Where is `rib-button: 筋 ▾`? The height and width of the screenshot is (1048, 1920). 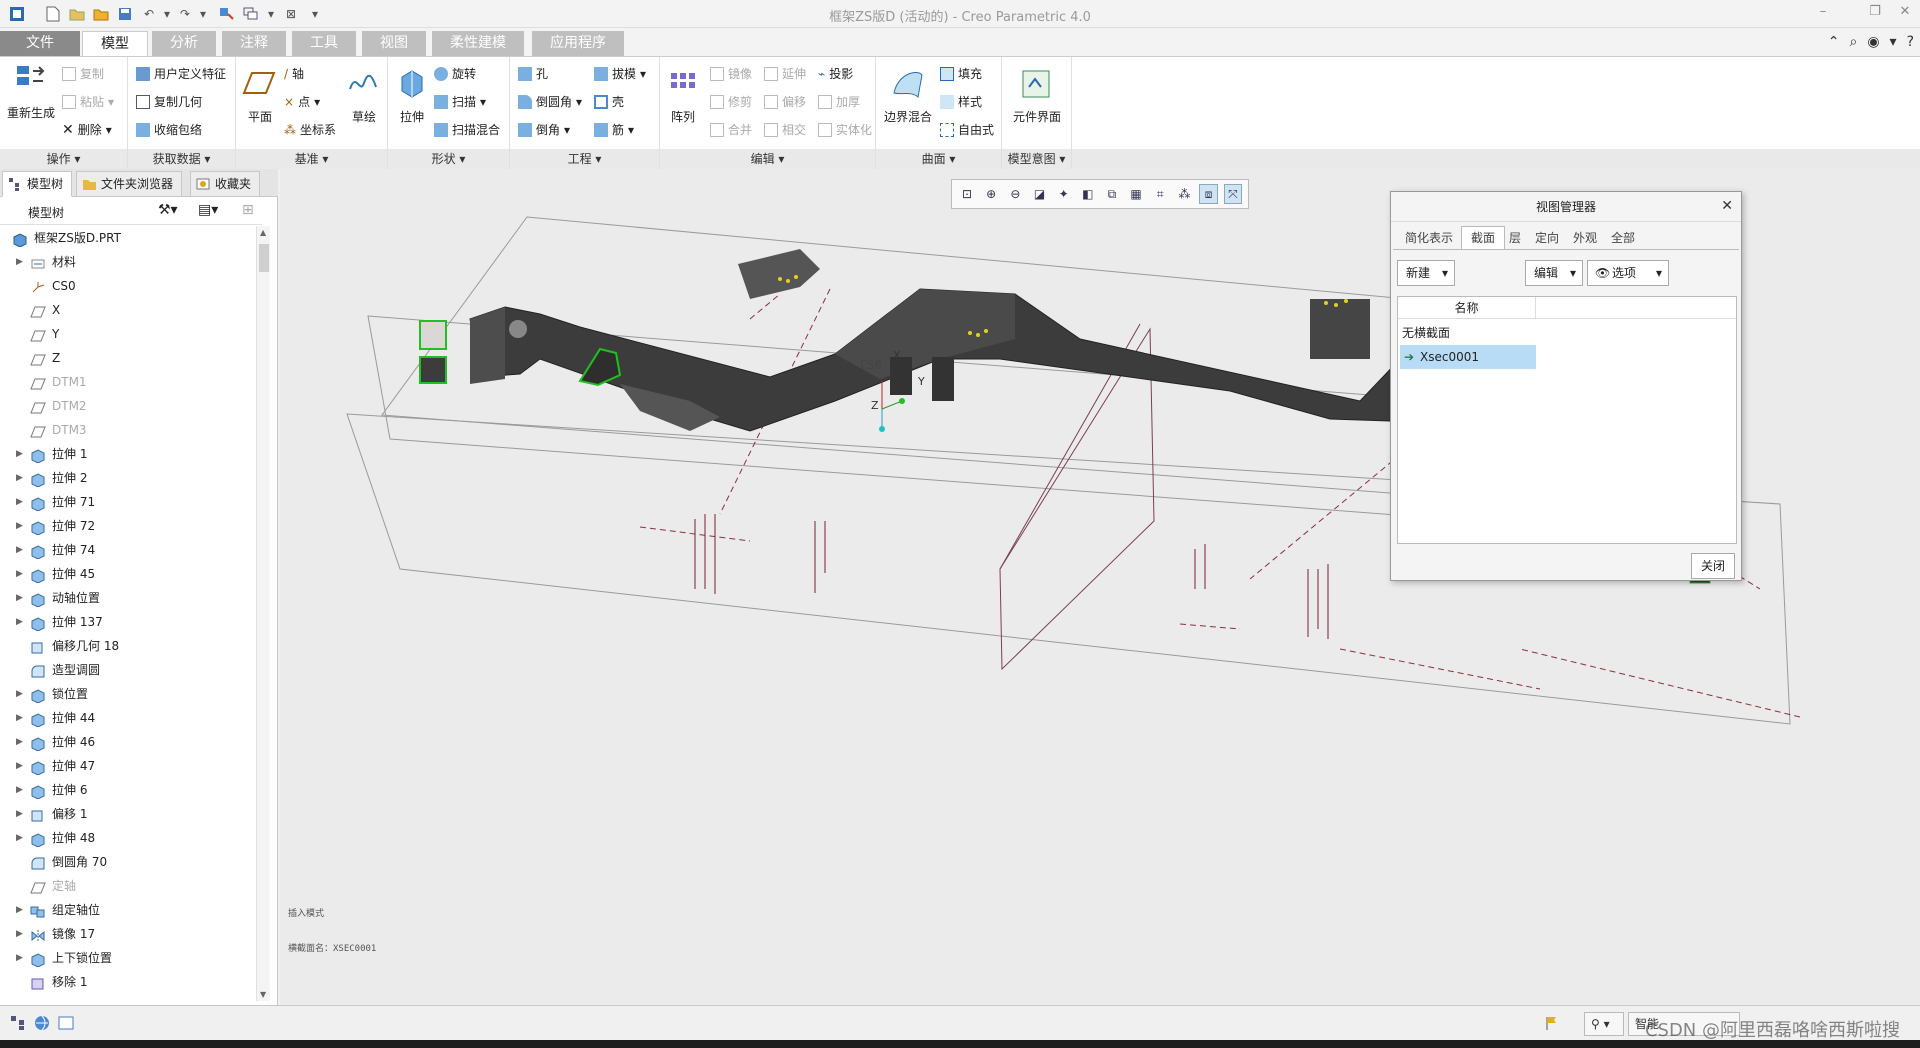 rib-button: 筋 ▾ is located at coordinates (614, 129).